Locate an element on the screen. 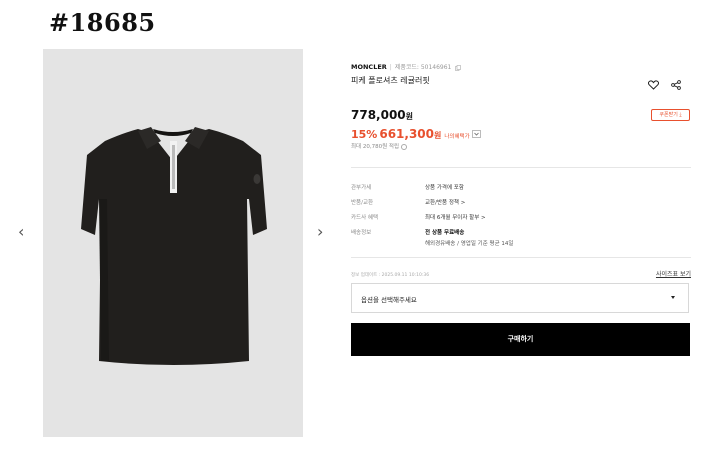 This screenshot has height=458, width=718. gallery-next-arrow: › is located at coordinates (320, 231).